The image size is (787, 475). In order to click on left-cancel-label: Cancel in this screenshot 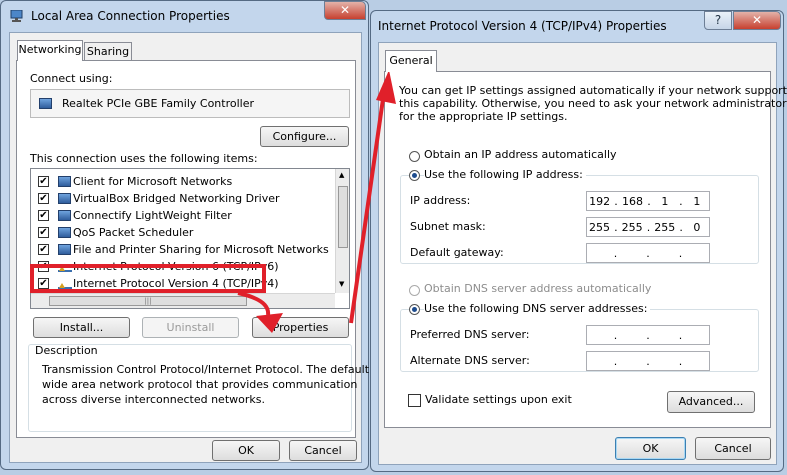, I will do `click(323, 450)`.